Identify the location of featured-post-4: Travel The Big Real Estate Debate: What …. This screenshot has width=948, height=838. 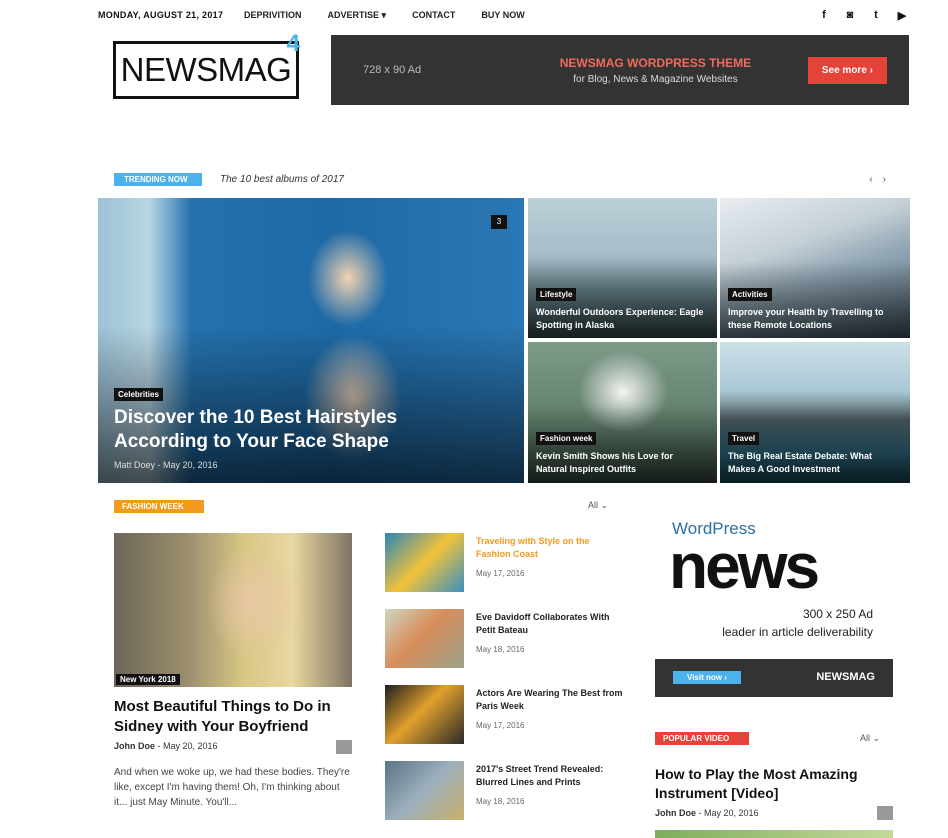
(815, 412).